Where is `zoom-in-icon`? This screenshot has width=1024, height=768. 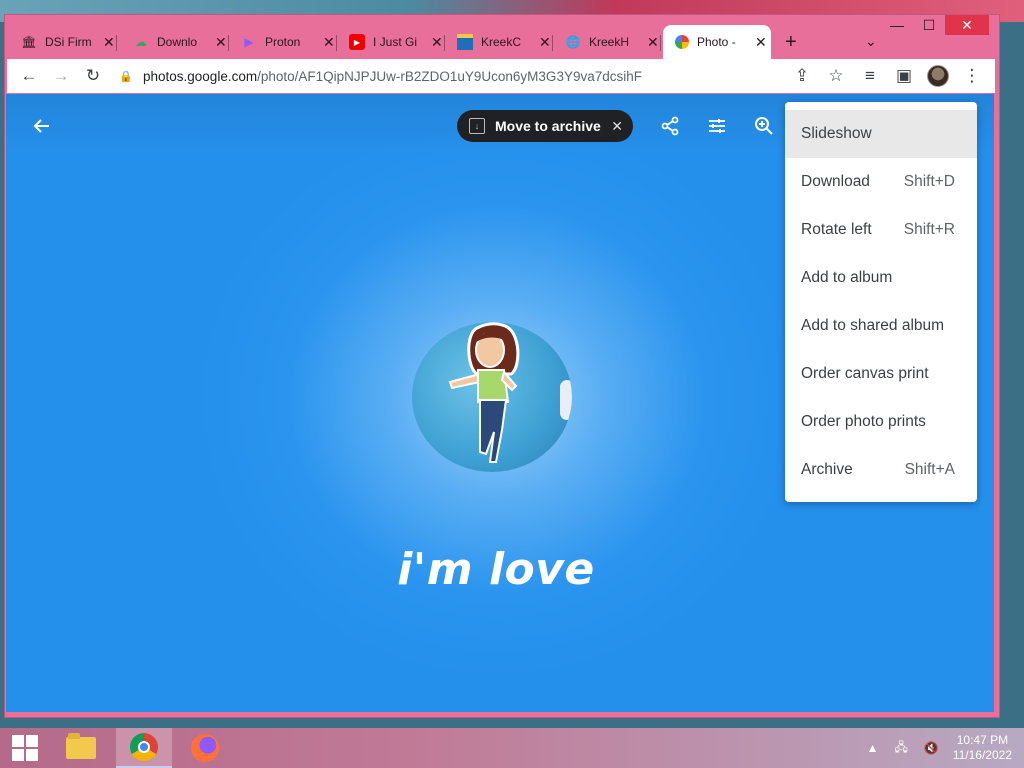 zoom-in-icon is located at coordinates (764, 126).